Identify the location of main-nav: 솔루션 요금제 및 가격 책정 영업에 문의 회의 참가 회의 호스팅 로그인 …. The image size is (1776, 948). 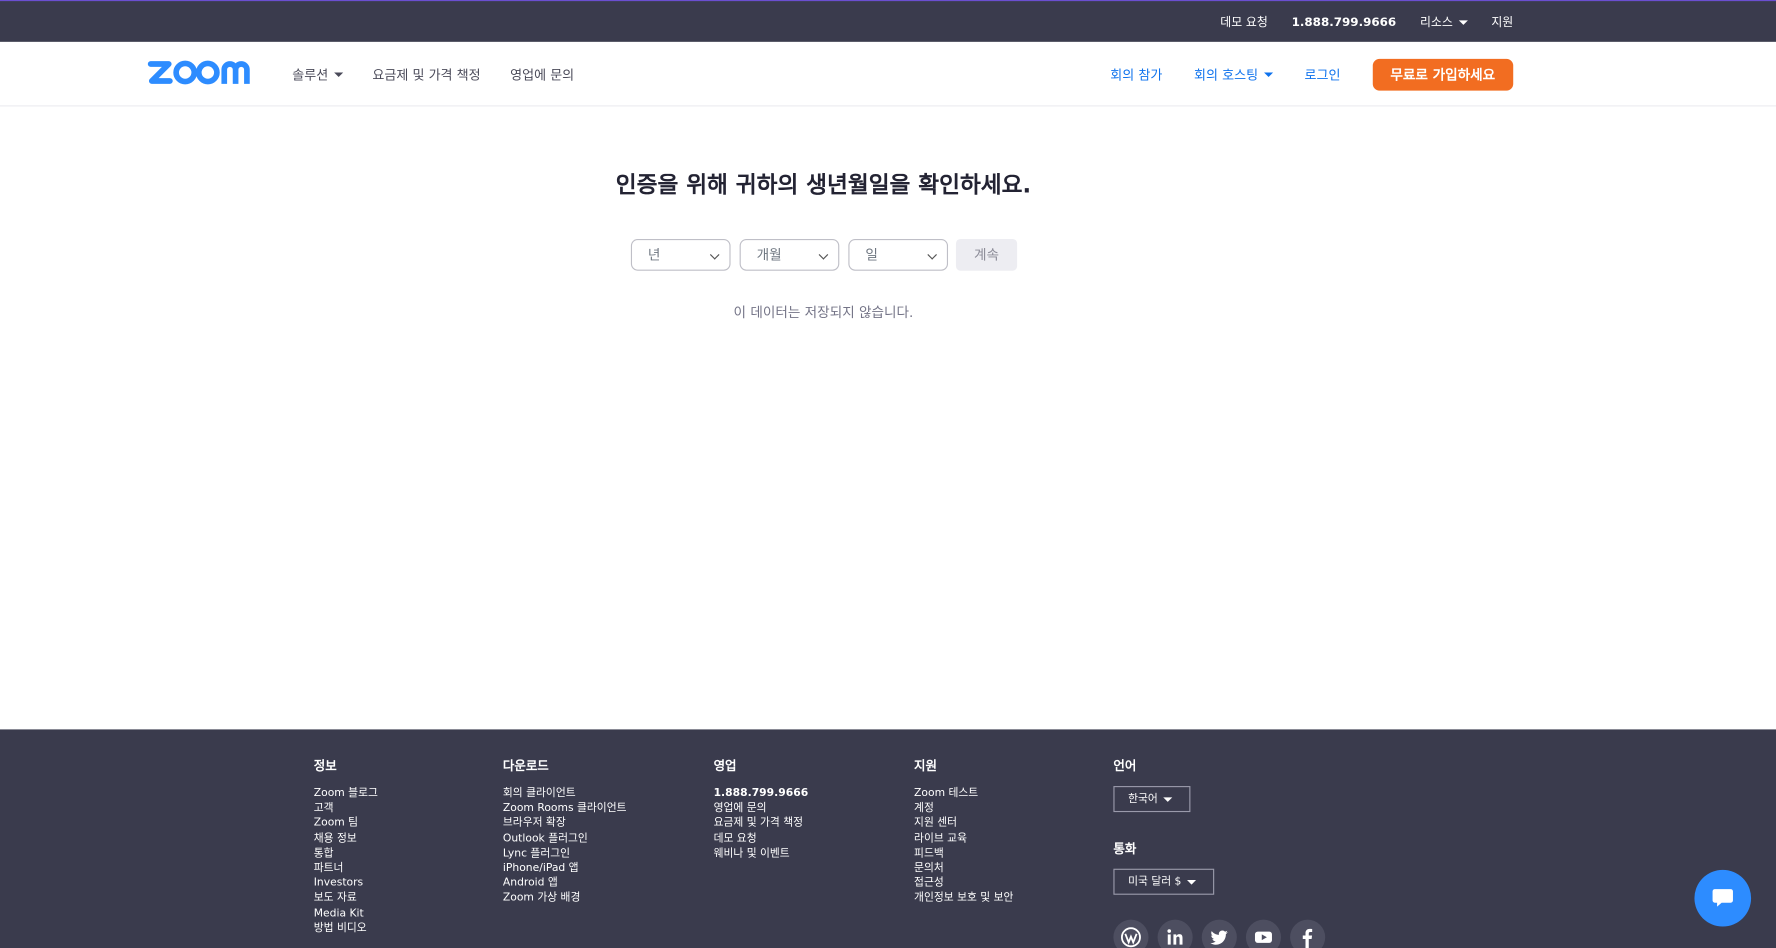
(888, 74).